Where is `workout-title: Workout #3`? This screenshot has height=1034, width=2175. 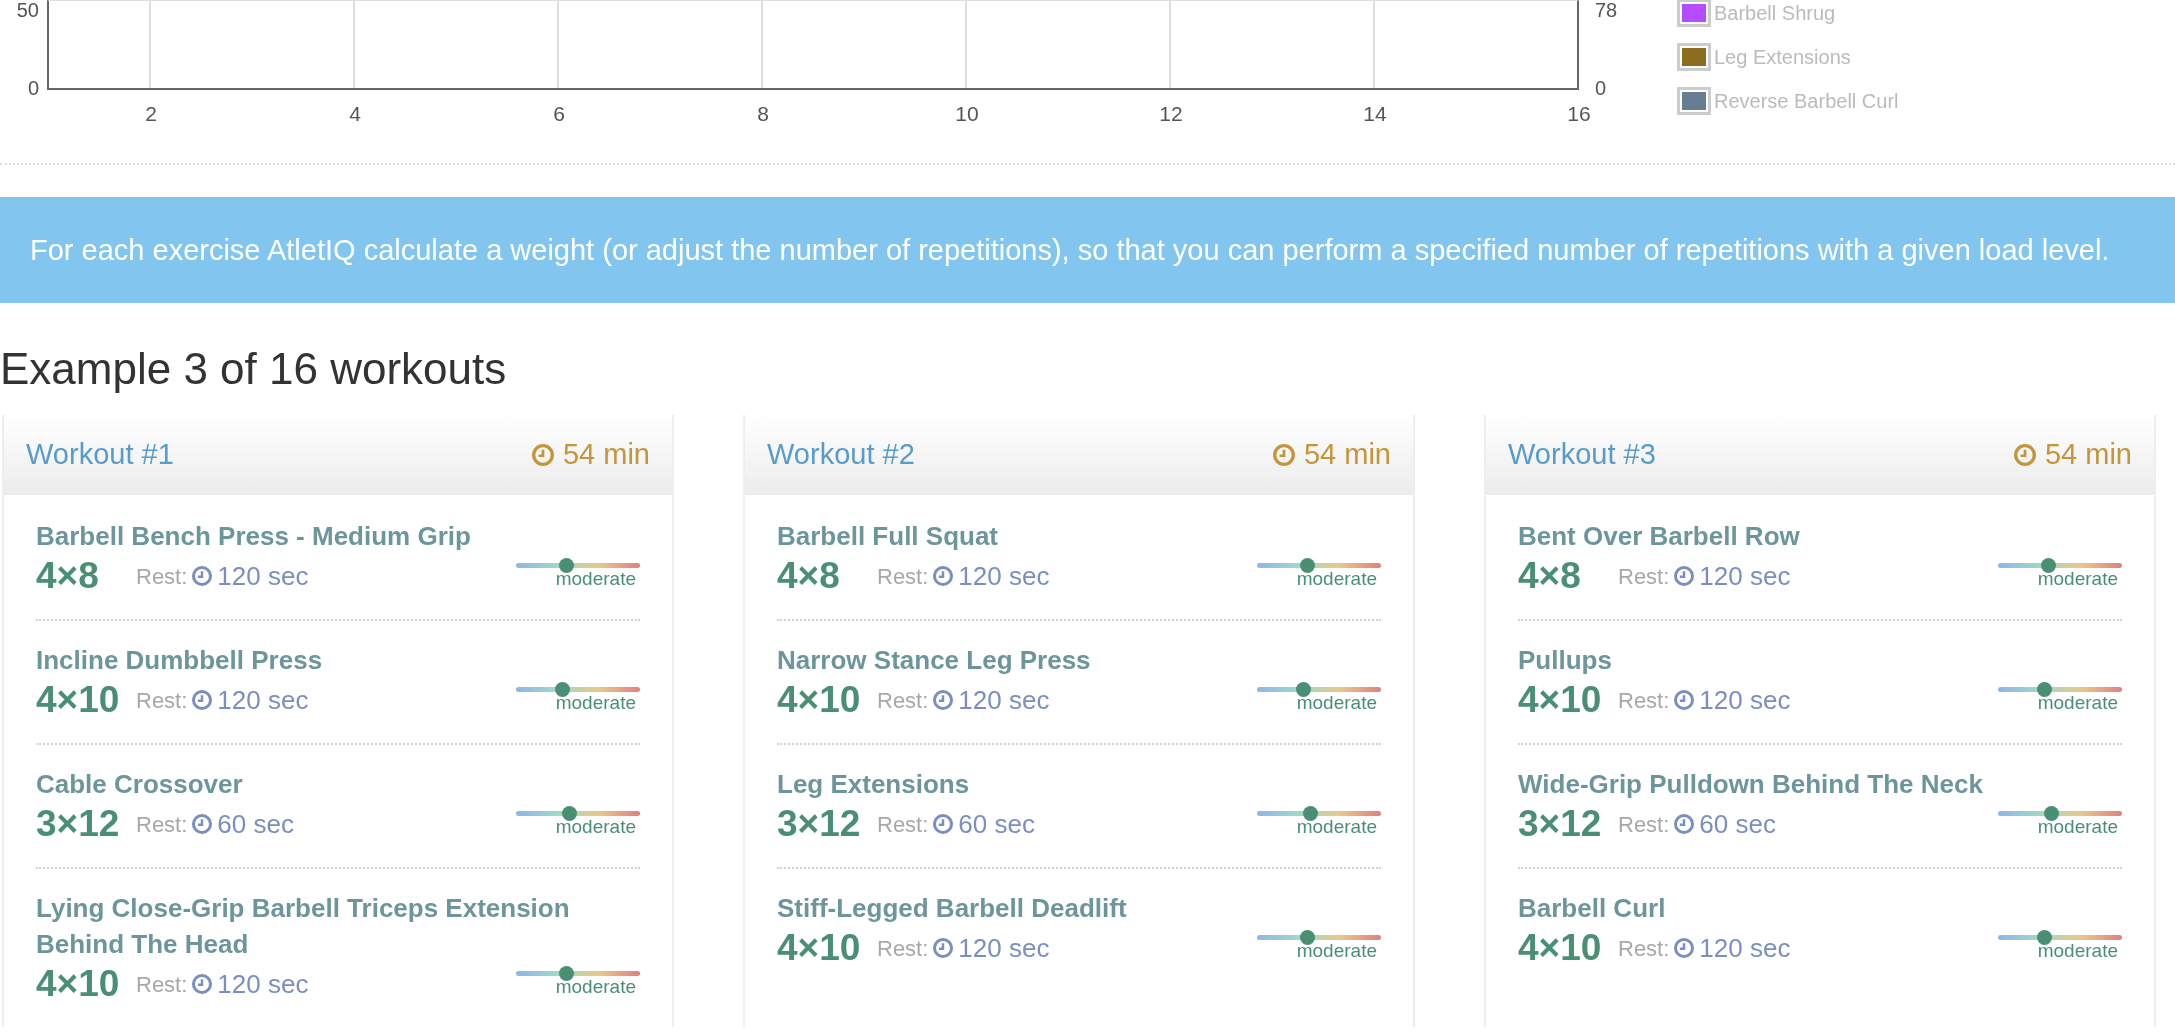 workout-title: Workout #3 is located at coordinates (1582, 455).